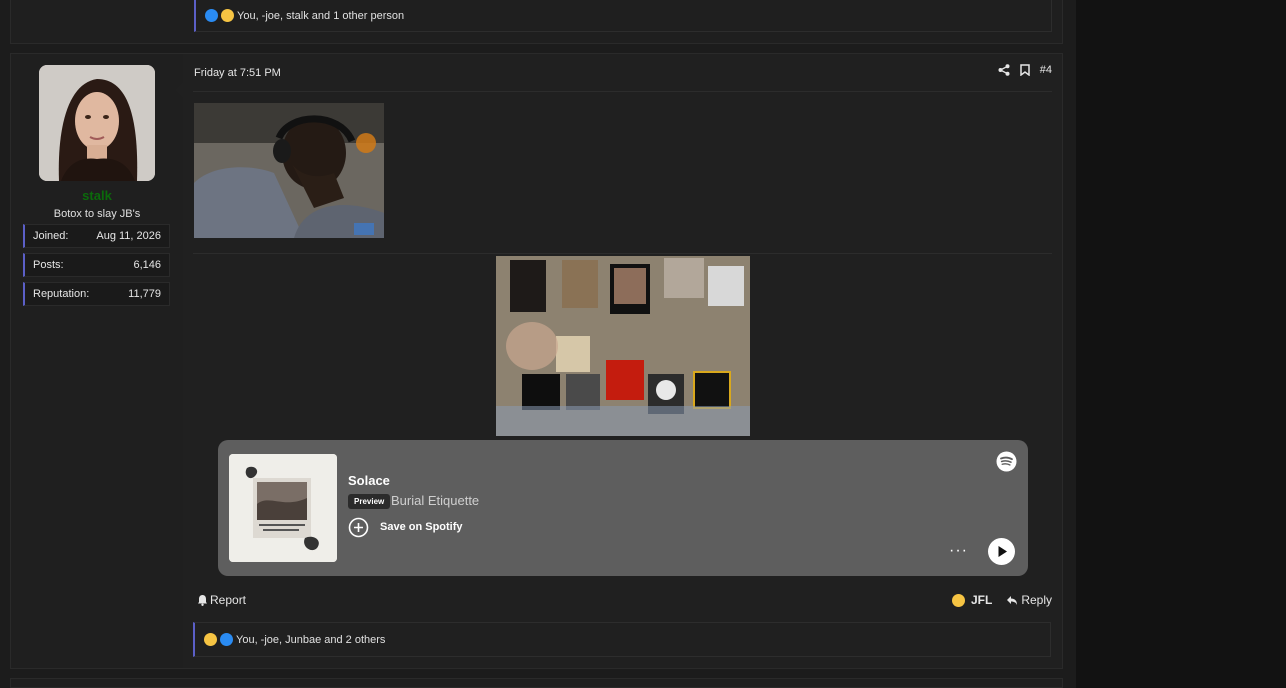 The image size is (1286, 688). I want to click on report-label: Report, so click(228, 600).